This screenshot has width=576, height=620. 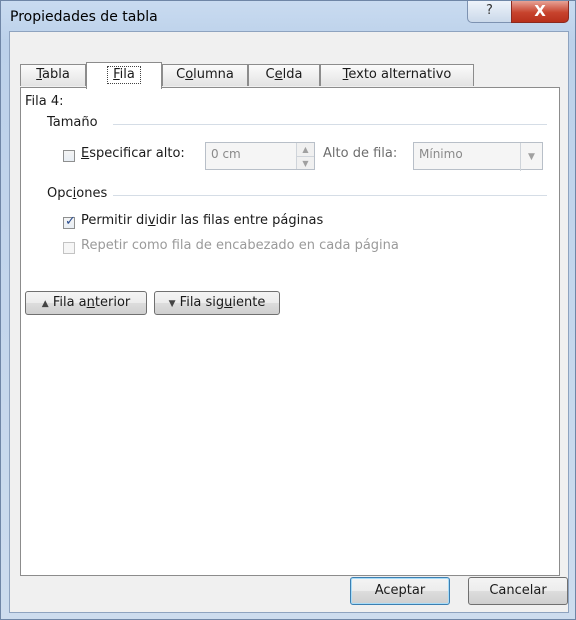 I want to click on close-button: X, so click(x=540, y=12).